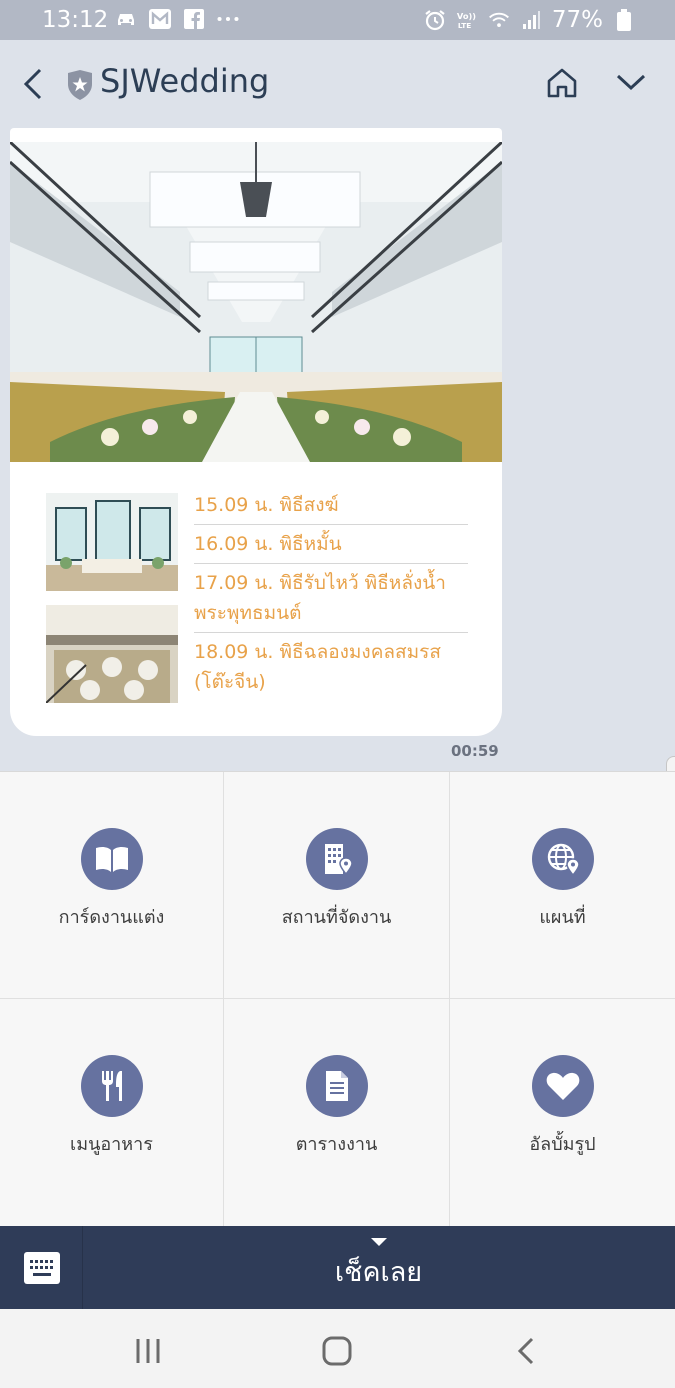 The image size is (675, 1388). Describe the element at coordinates (331, 505) in the screenshot. I see `schedule-item: 15.09 น. พิธีสงฆ์` at that location.